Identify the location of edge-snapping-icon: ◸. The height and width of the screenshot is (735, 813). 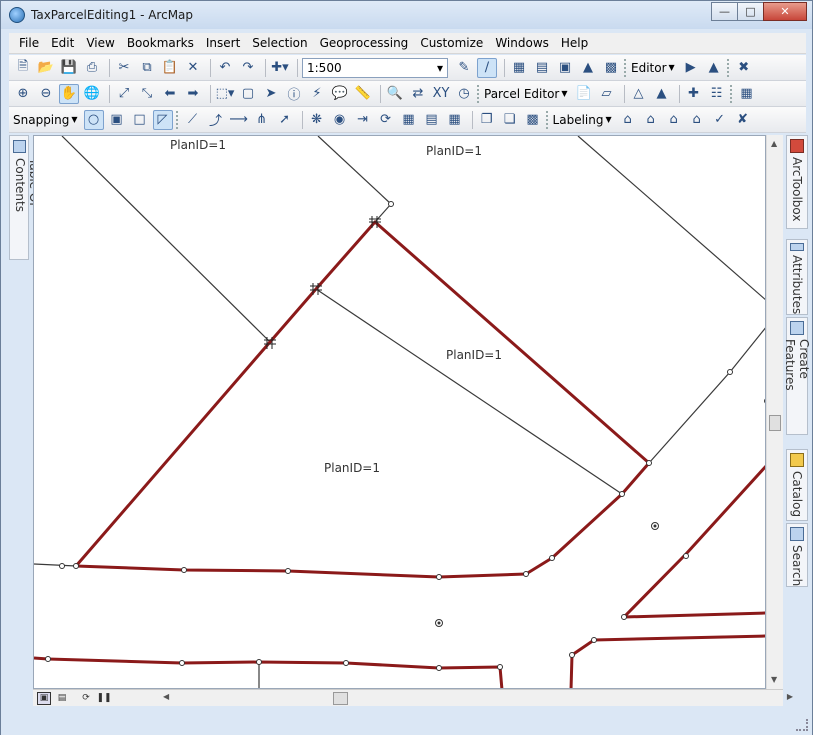
(162, 119).